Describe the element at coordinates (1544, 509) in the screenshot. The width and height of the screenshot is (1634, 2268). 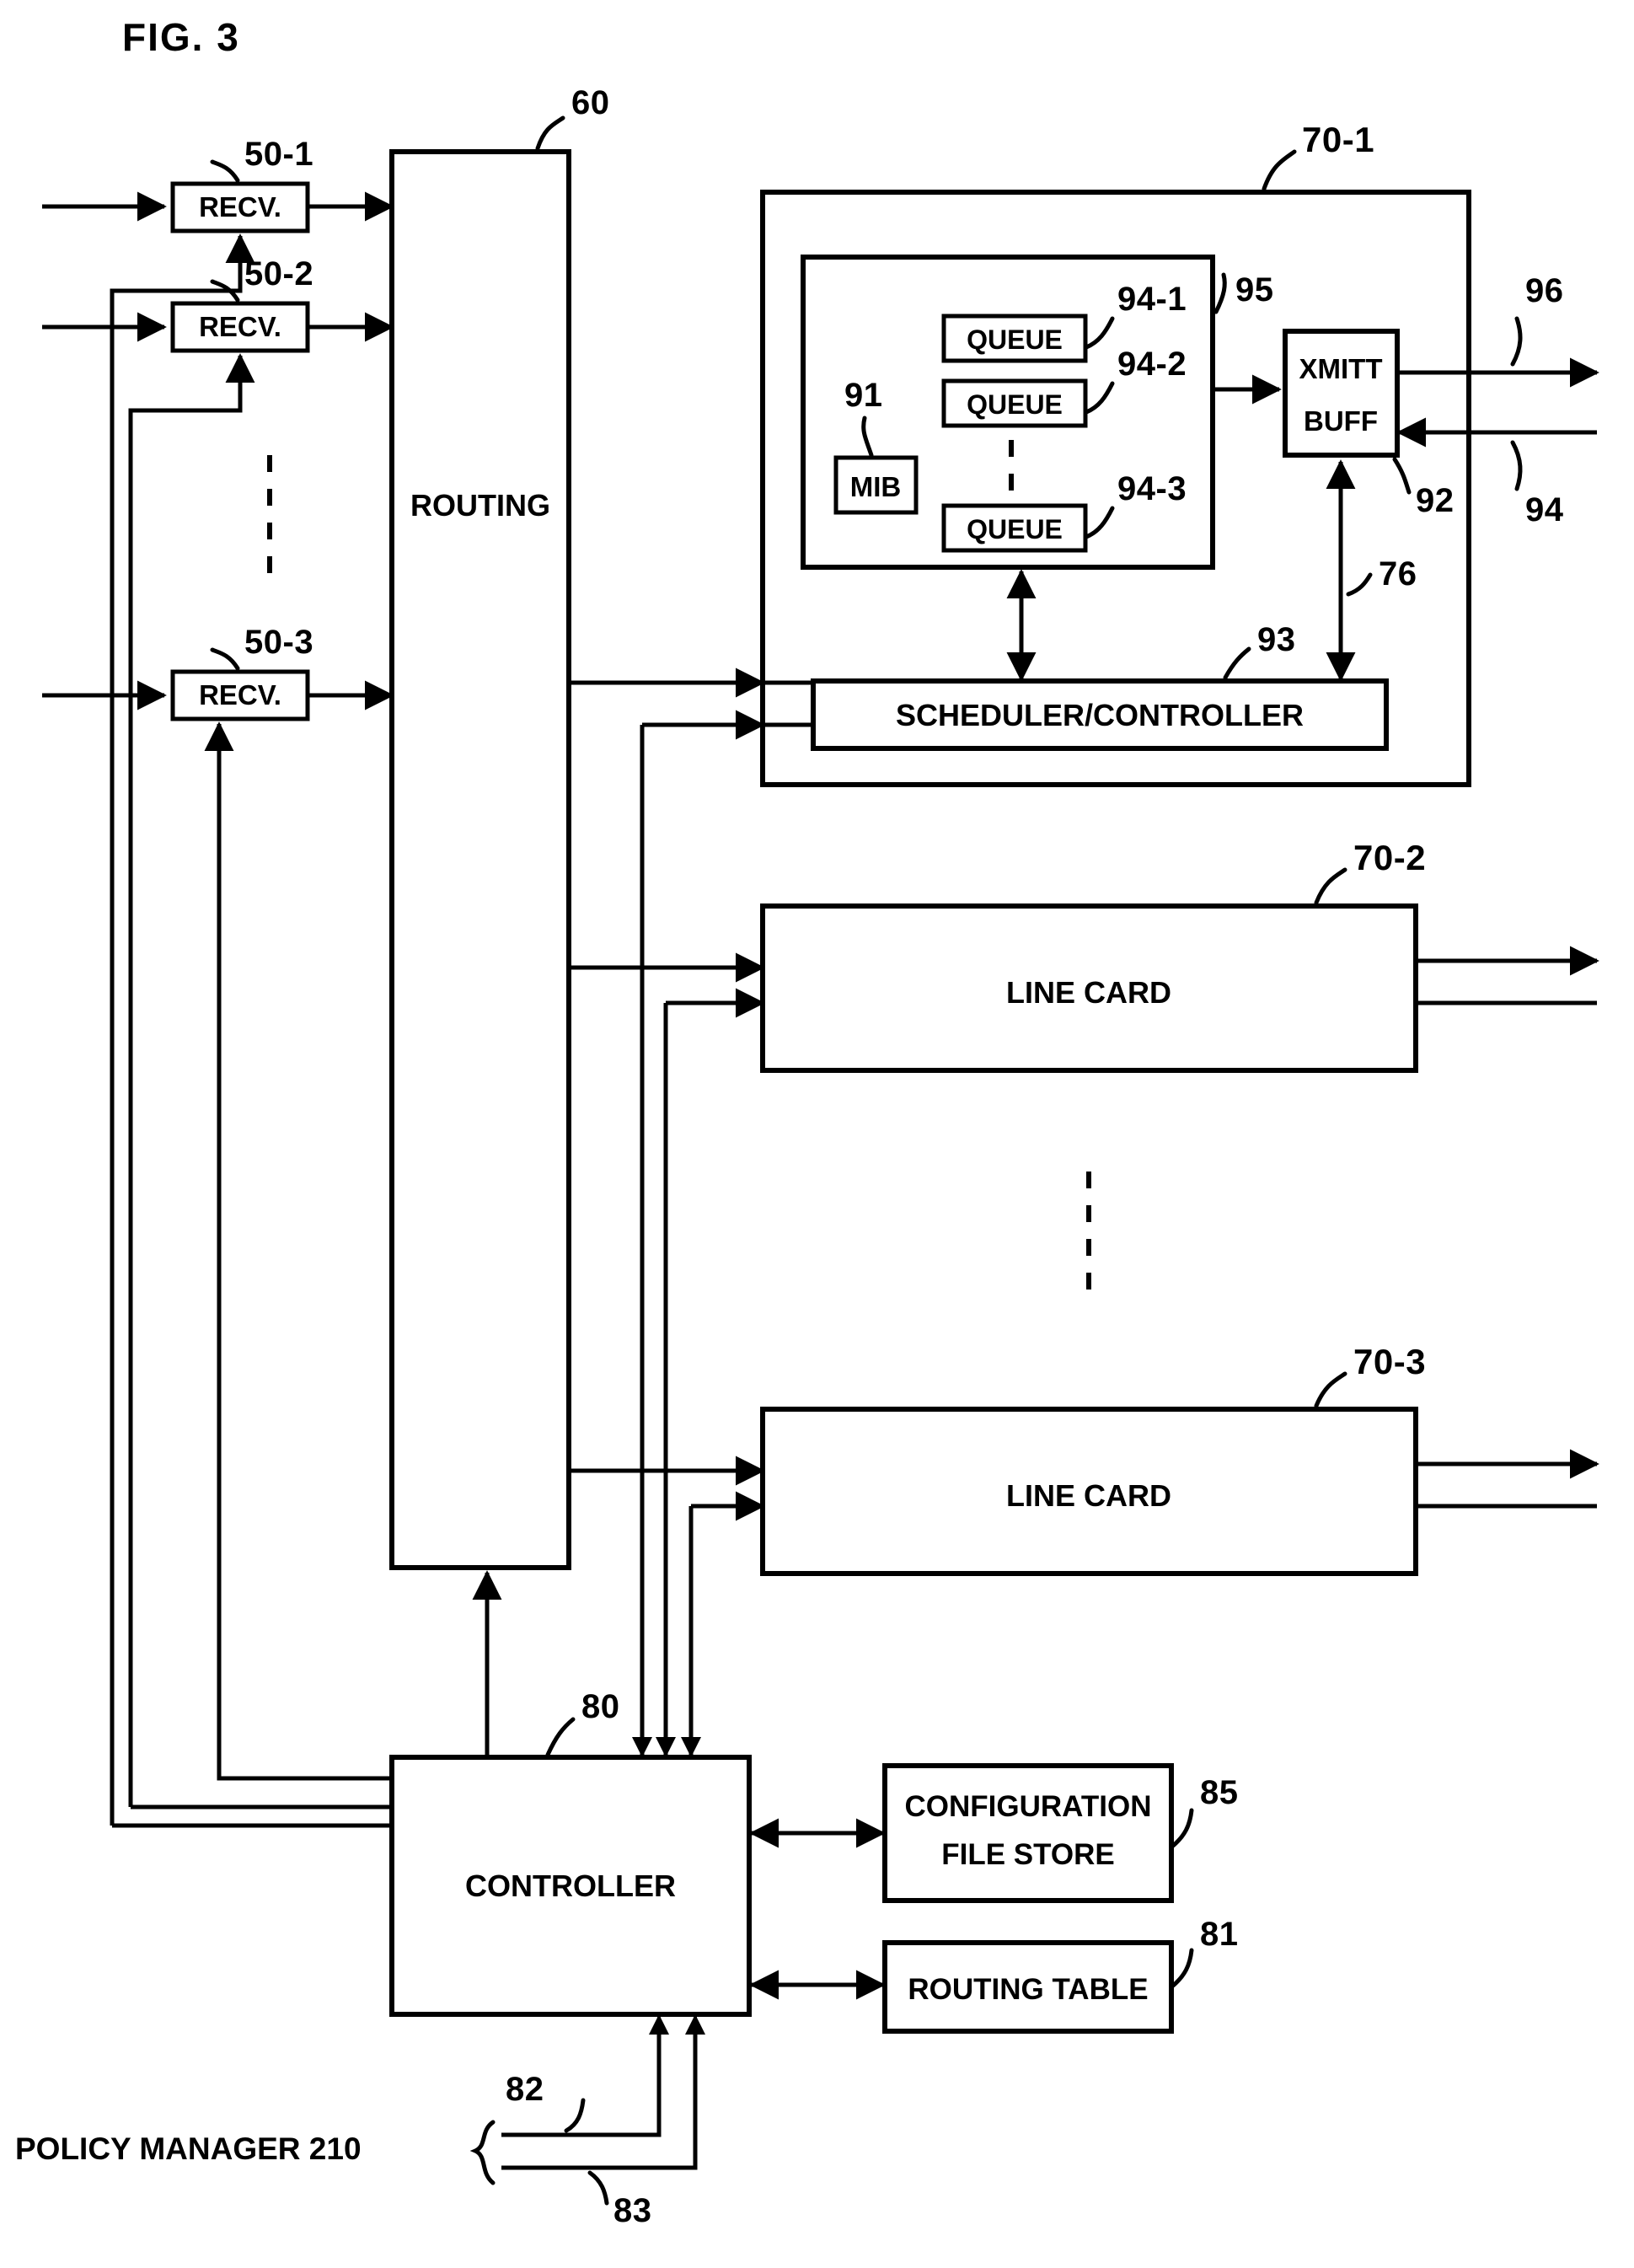
I see `ref-numeral-94: 94` at that location.